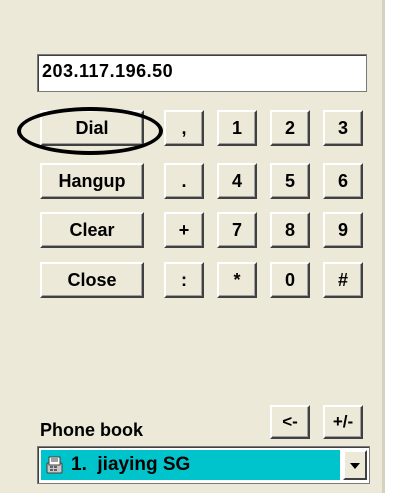 This screenshot has height=493, width=398. Describe the element at coordinates (55, 465) in the screenshot. I see `phonebook-contact-icon` at that location.